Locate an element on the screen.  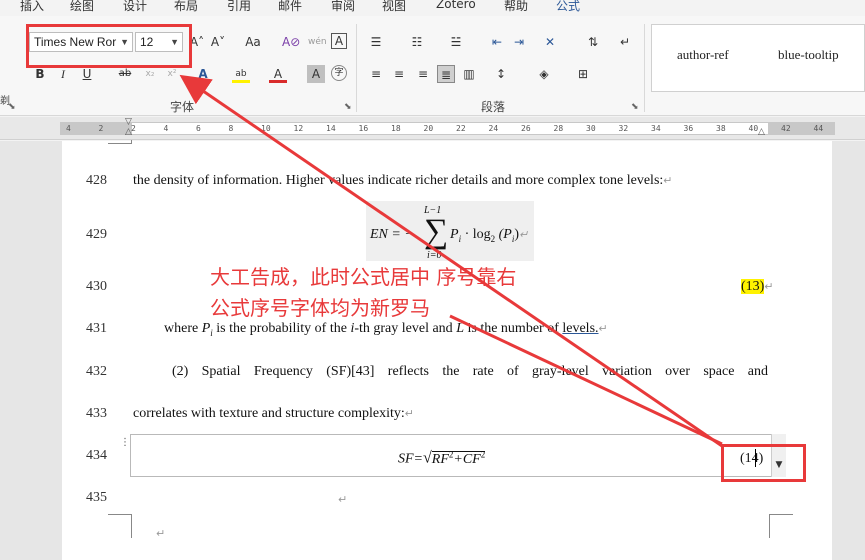
arrow-to-number is located at coordinates (586, 380).